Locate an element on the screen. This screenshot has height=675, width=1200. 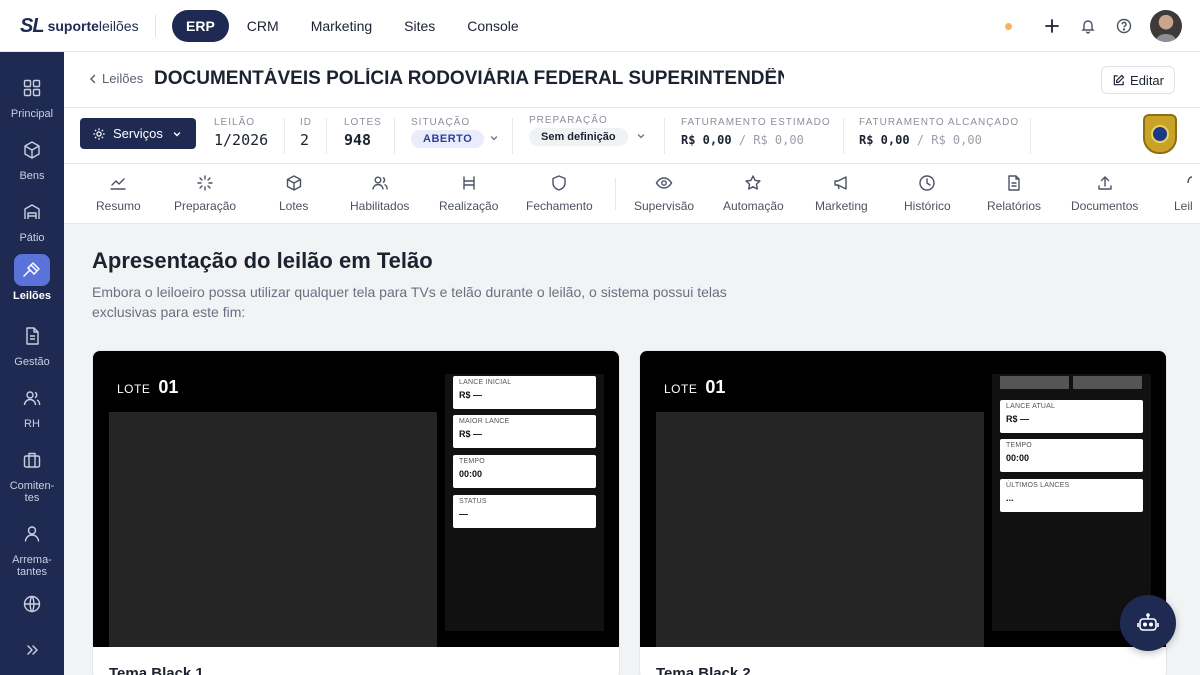
preview-bar is located at coordinates (1034, 382).